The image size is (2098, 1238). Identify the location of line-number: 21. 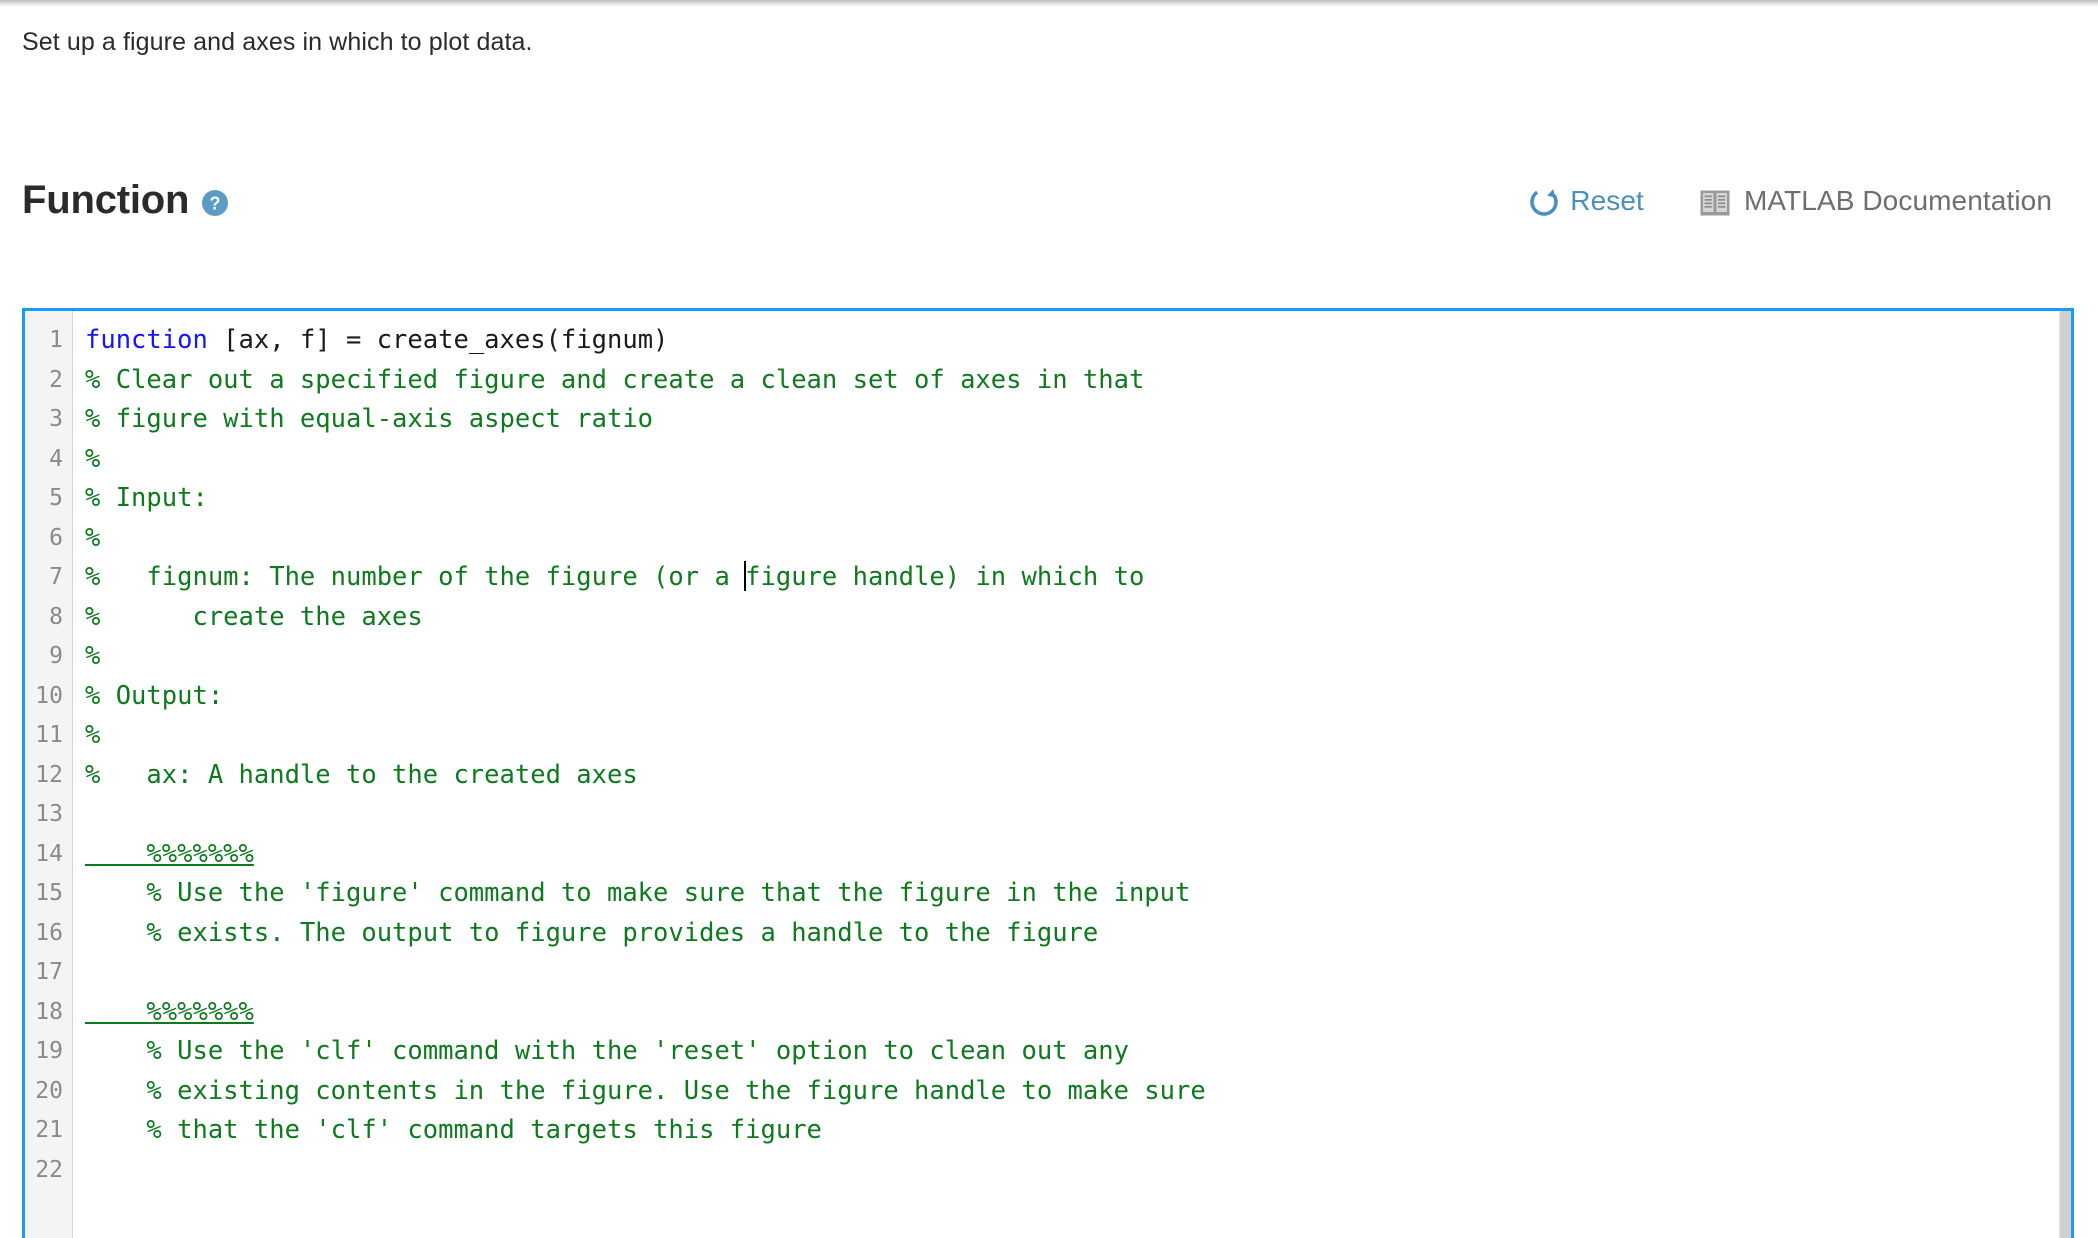
(49, 1130).